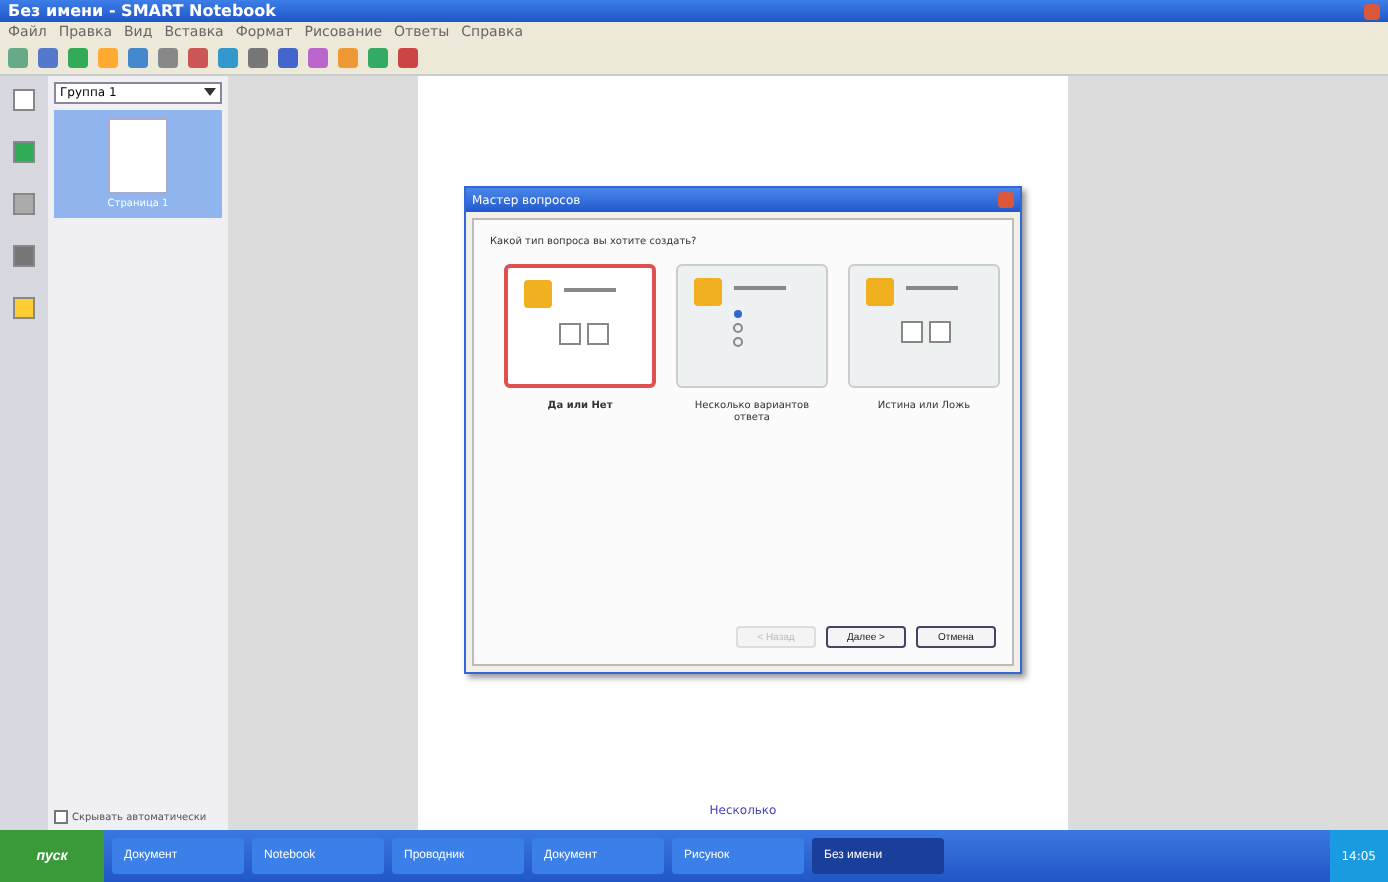  What do you see at coordinates (694, 11) in the screenshot?
I see `window-title: Без имени - SMART Notebook` at bounding box center [694, 11].